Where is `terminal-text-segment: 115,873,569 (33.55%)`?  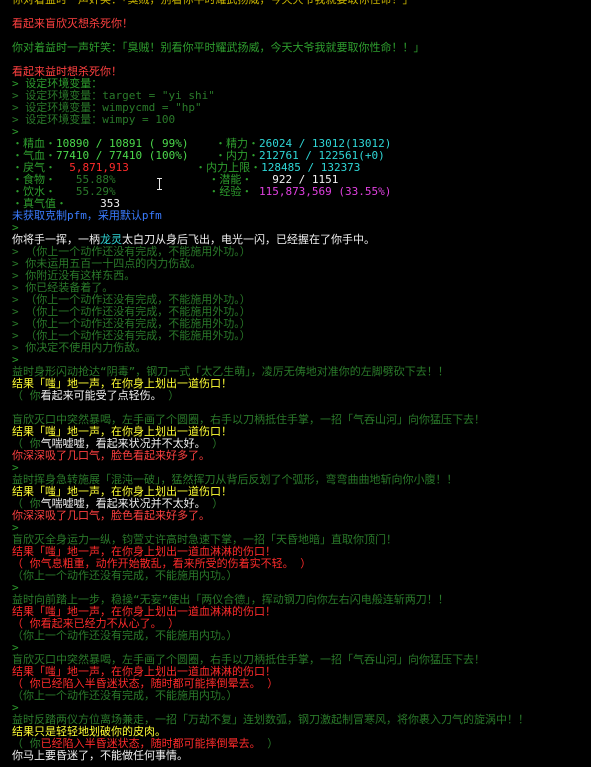
terminal-text-segment: 115,873,569 (33.55%) is located at coordinates (322, 191).